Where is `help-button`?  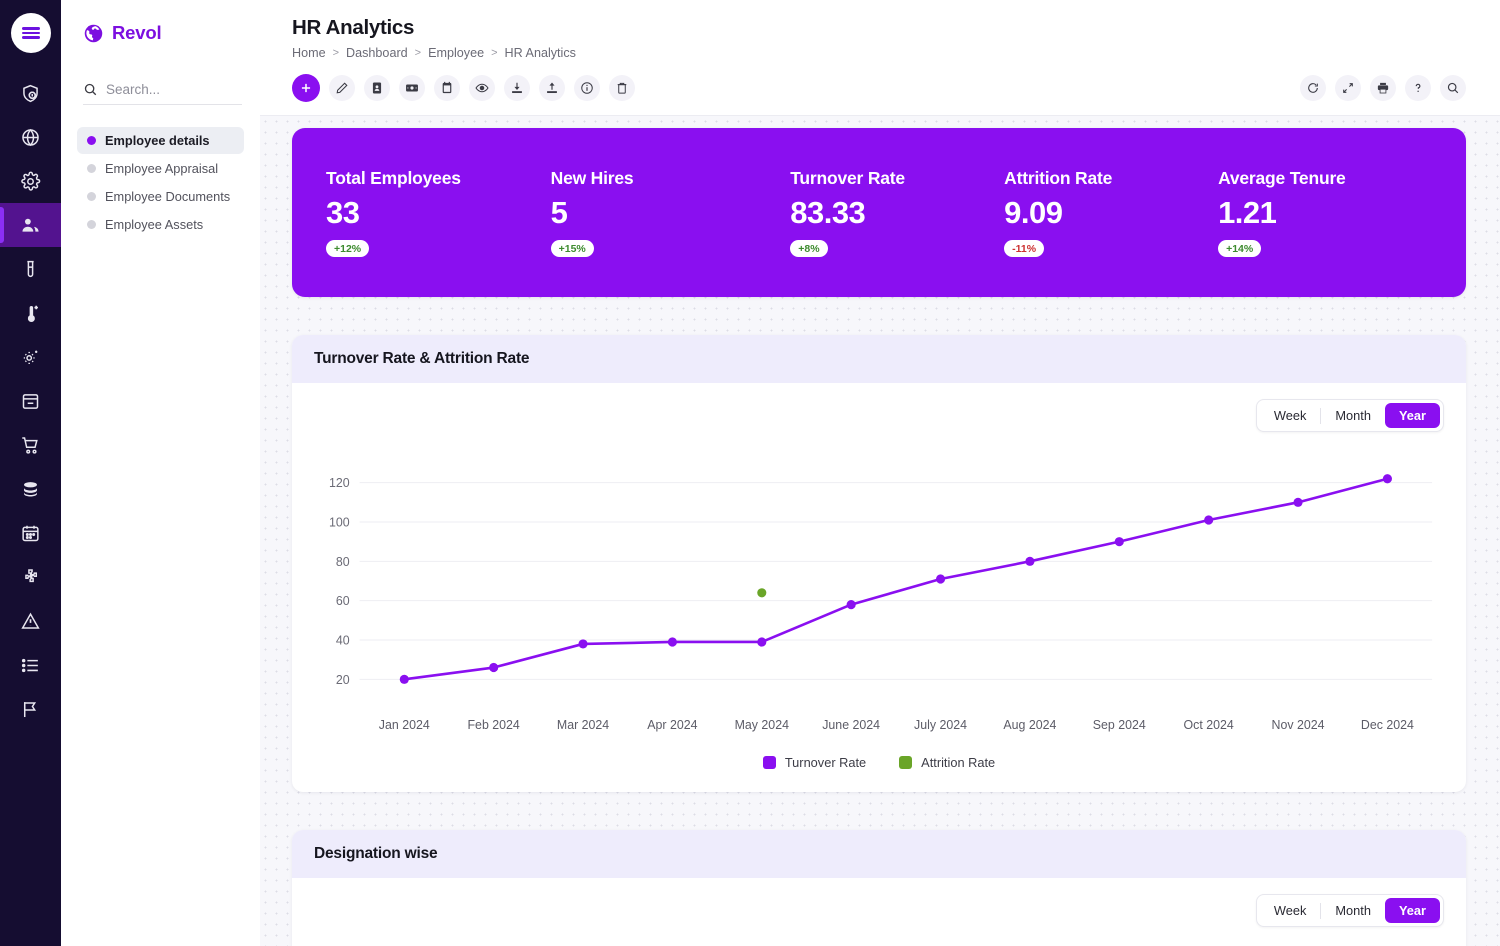
help-button is located at coordinates (1418, 88).